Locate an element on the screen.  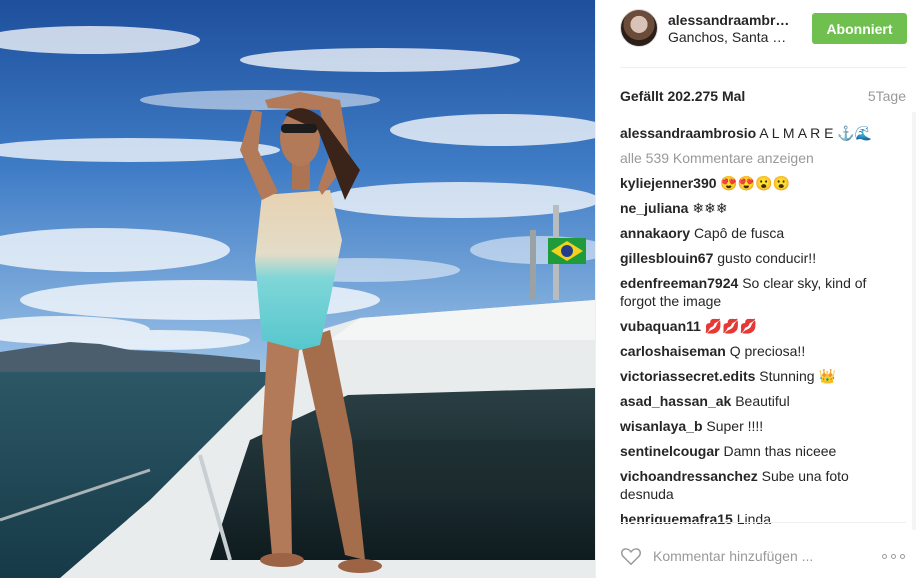
comment-text: Q preciosa!! is located at coordinates (767, 351).